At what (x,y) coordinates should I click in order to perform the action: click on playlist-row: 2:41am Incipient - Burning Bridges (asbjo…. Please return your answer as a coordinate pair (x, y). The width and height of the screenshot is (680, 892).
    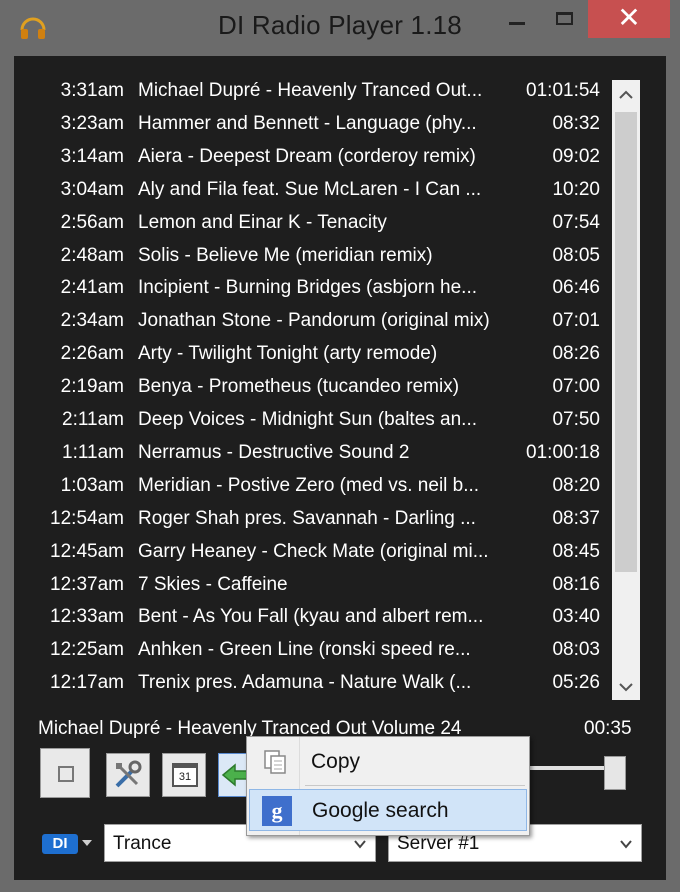
    Looking at the image, I should click on (314, 293).